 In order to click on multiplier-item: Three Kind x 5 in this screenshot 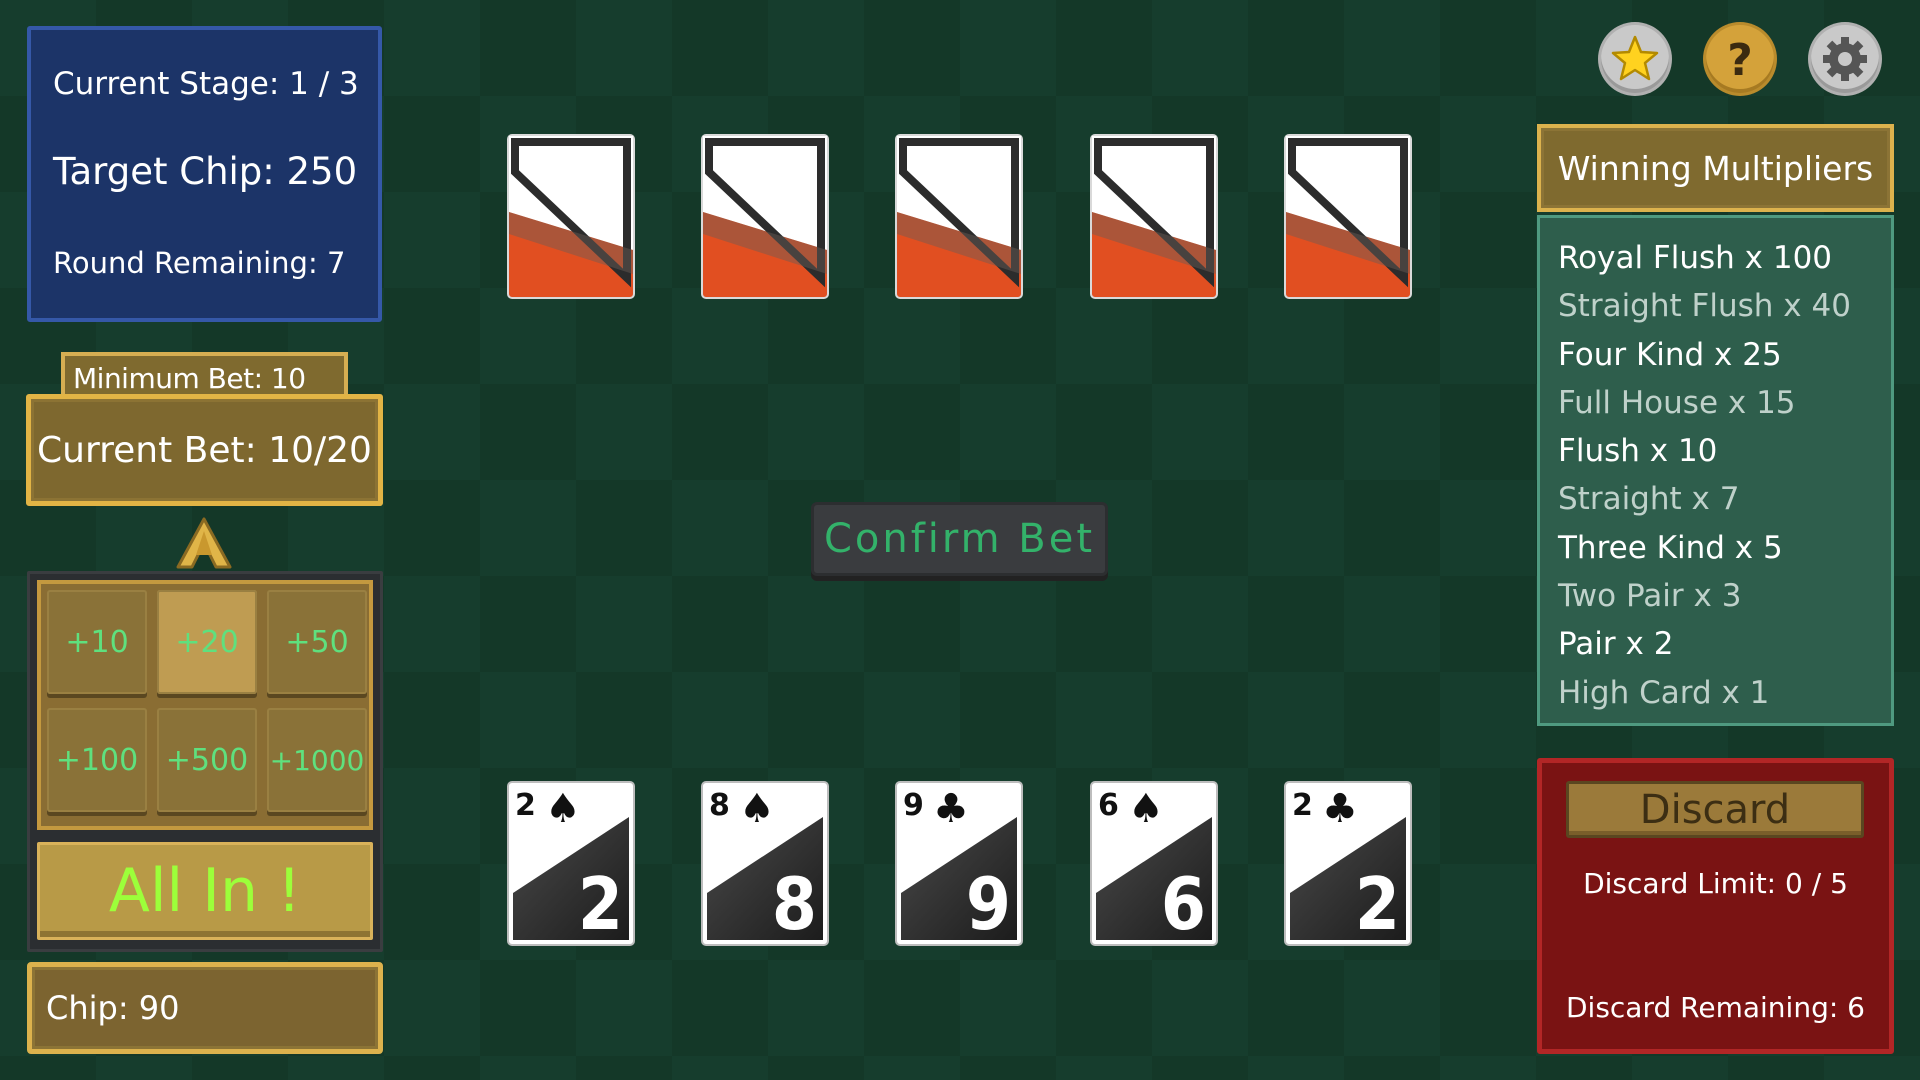, I will do `click(1670, 547)`.